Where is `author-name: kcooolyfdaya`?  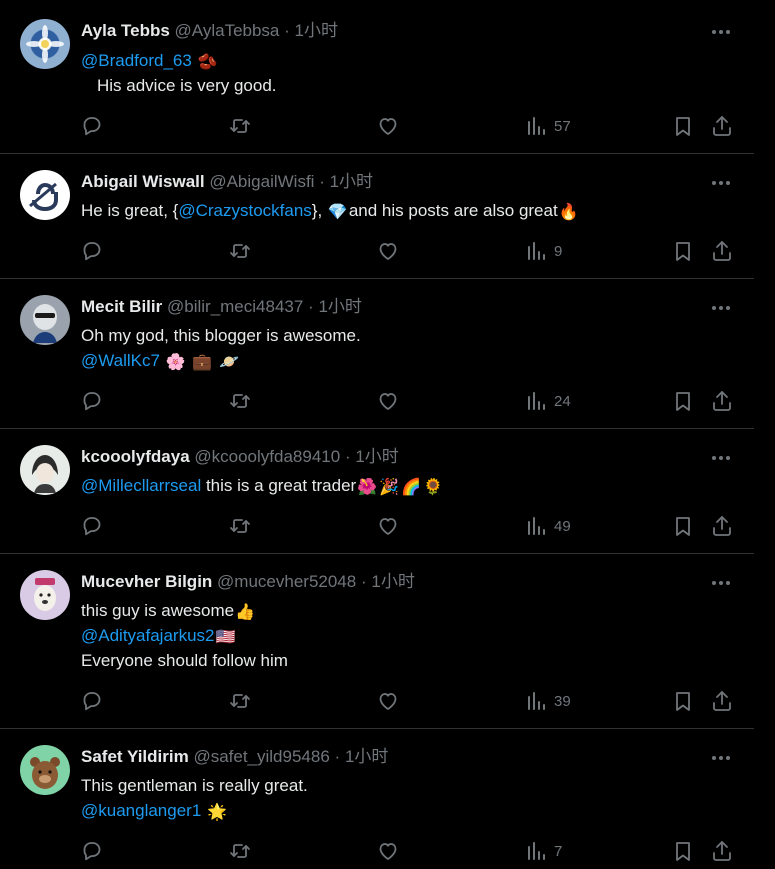 author-name: kcooolyfdaya is located at coordinates (135, 456).